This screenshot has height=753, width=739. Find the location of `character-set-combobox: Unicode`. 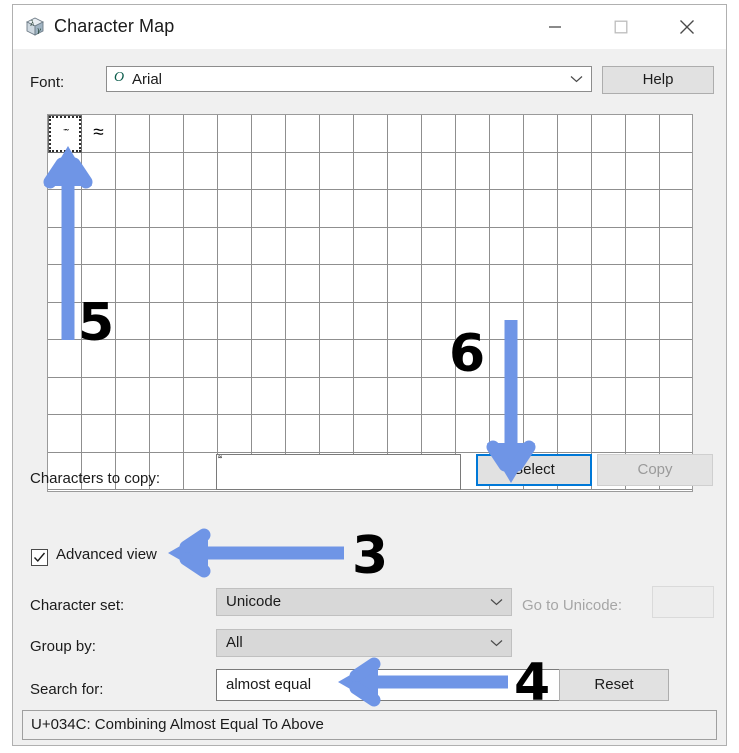

character-set-combobox: Unicode is located at coordinates (364, 602).